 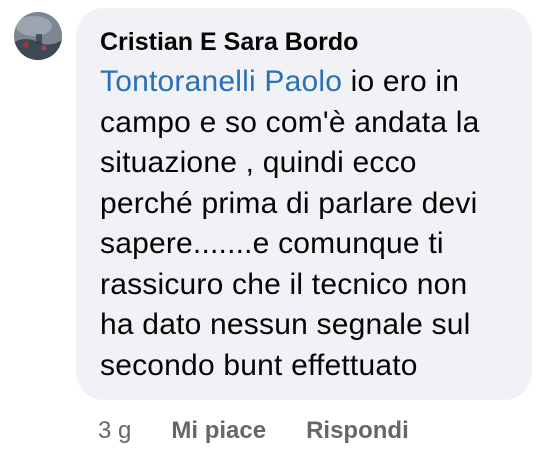 What do you see at coordinates (357, 431) in the screenshot?
I see `reply-button: Rispondi` at bounding box center [357, 431].